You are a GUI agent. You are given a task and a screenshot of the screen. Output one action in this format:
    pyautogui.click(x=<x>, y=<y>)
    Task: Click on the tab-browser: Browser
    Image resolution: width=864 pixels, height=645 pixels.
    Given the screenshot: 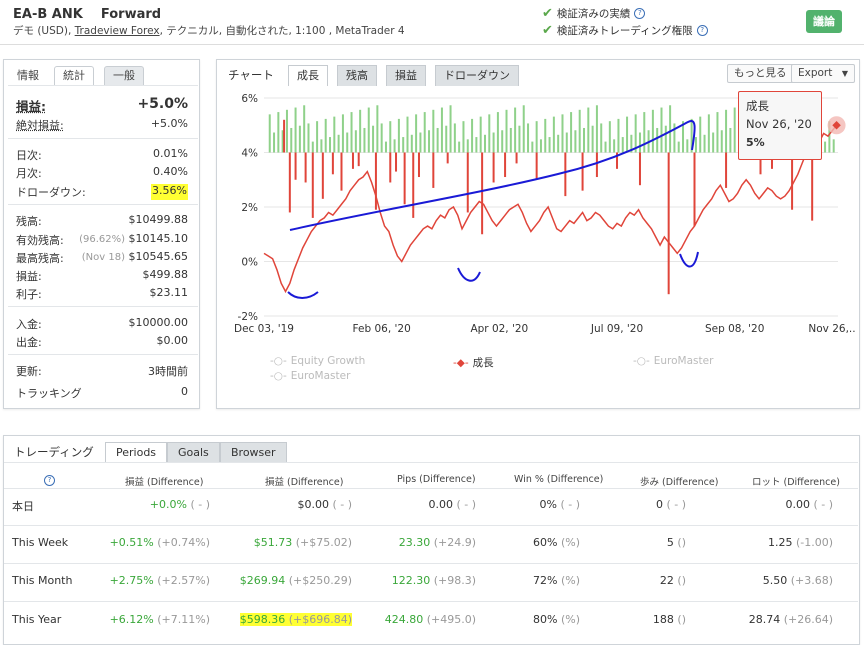 What is the action you would take?
    pyautogui.click(x=253, y=452)
    